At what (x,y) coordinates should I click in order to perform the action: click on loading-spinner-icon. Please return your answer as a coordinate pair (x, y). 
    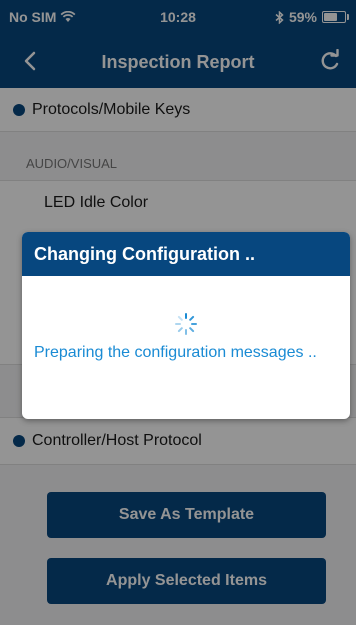
    Looking at the image, I should click on (186, 324).